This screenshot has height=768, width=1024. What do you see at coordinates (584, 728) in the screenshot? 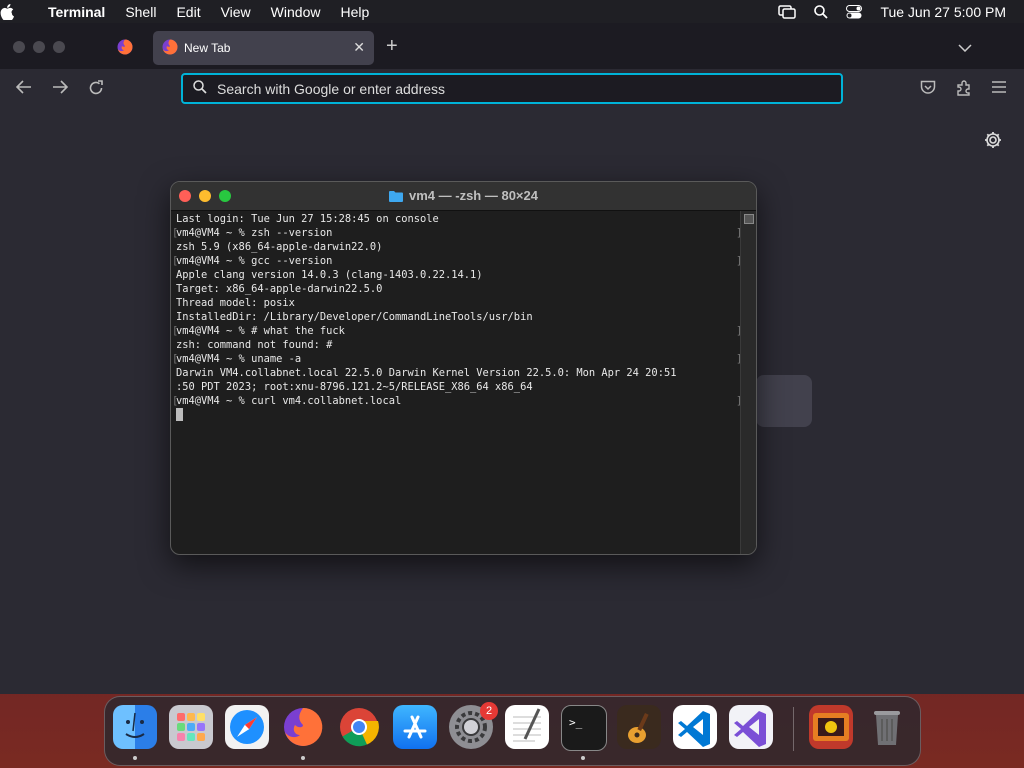
I see `terminal-app-icon: >_` at bounding box center [584, 728].